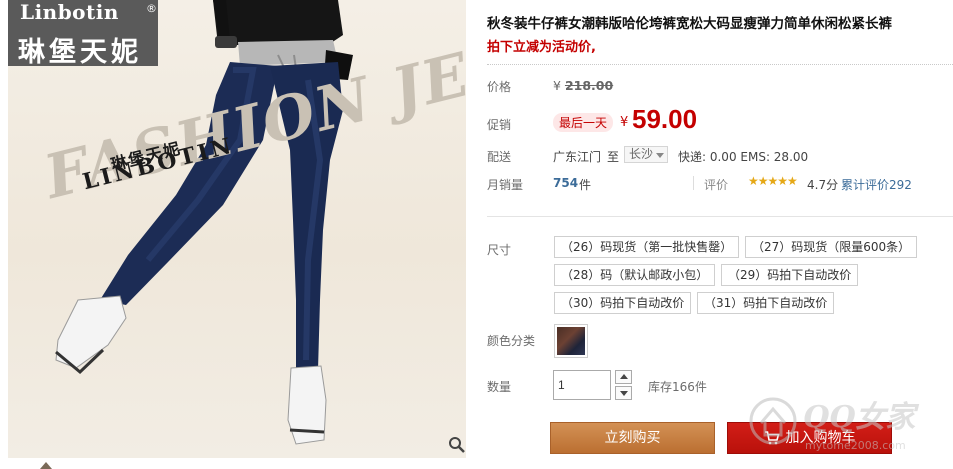 The width and height of the screenshot is (953, 469). I want to click on quantity-decrease-button, so click(623, 393).